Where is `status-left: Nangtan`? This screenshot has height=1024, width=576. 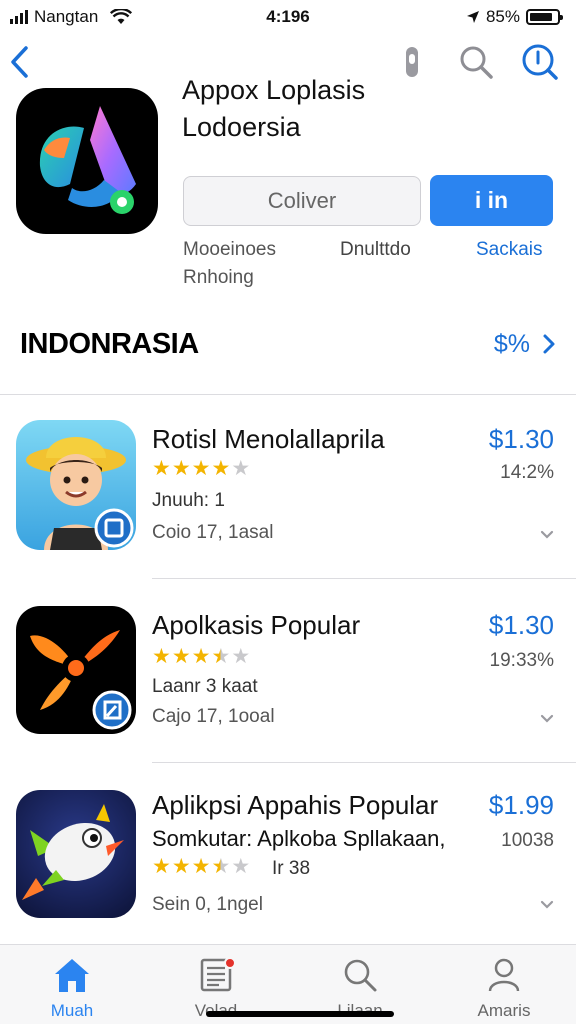 status-left: Nangtan is located at coordinates (71, 17).